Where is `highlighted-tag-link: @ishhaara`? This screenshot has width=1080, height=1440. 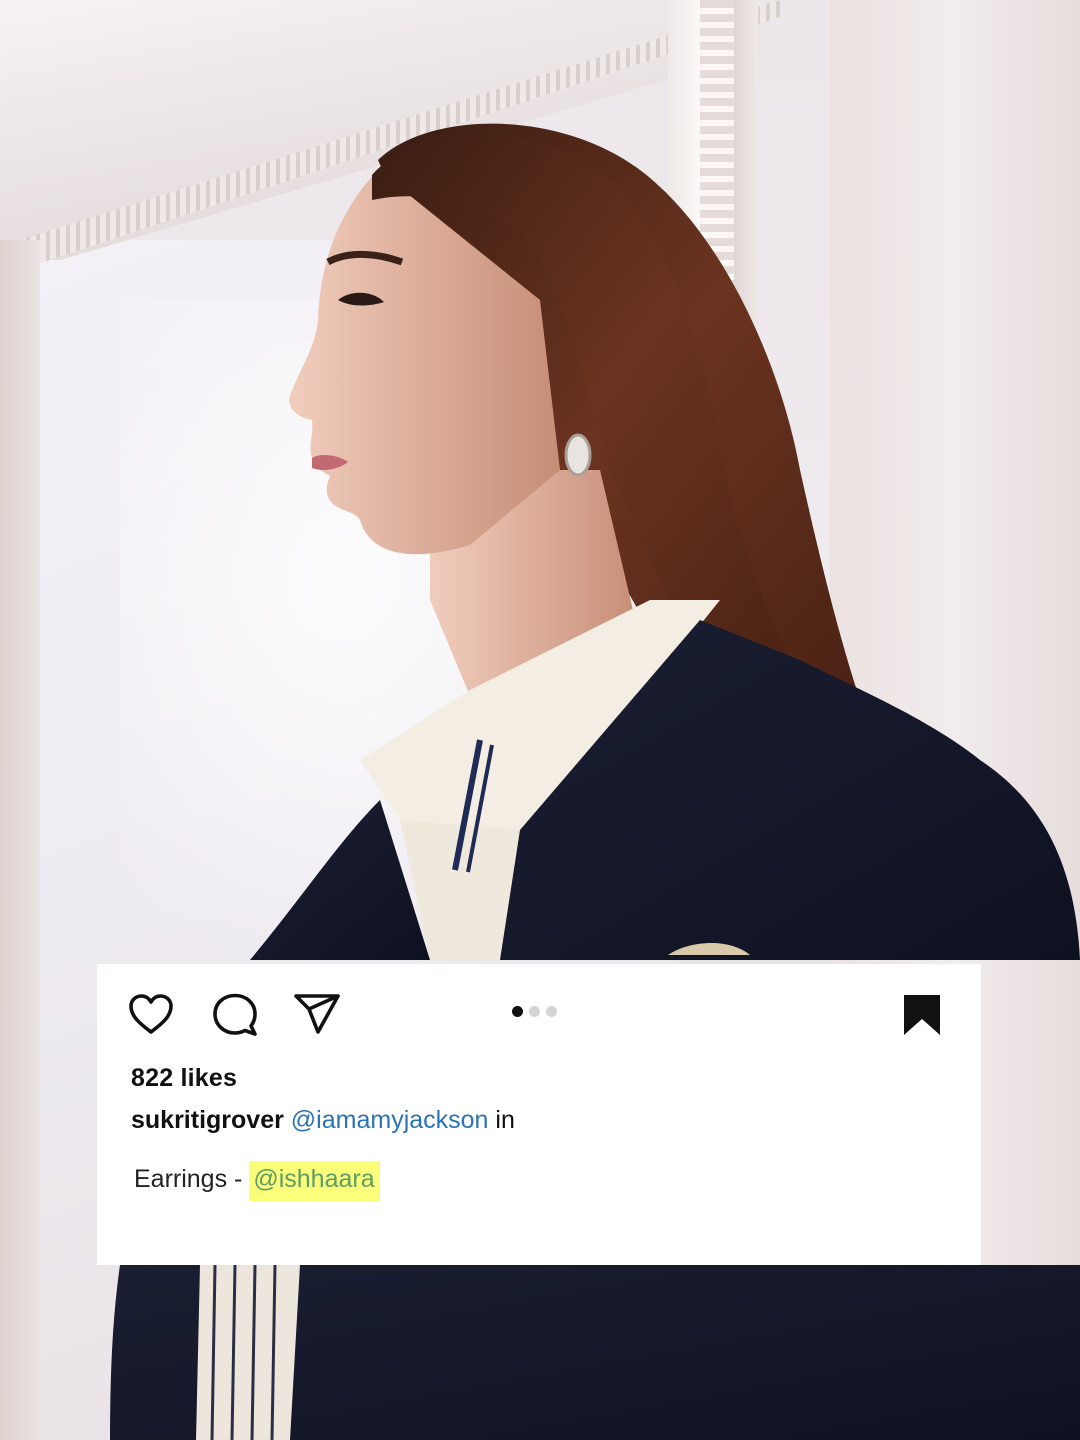
highlighted-tag-link: @ishhaara is located at coordinates (314, 1181).